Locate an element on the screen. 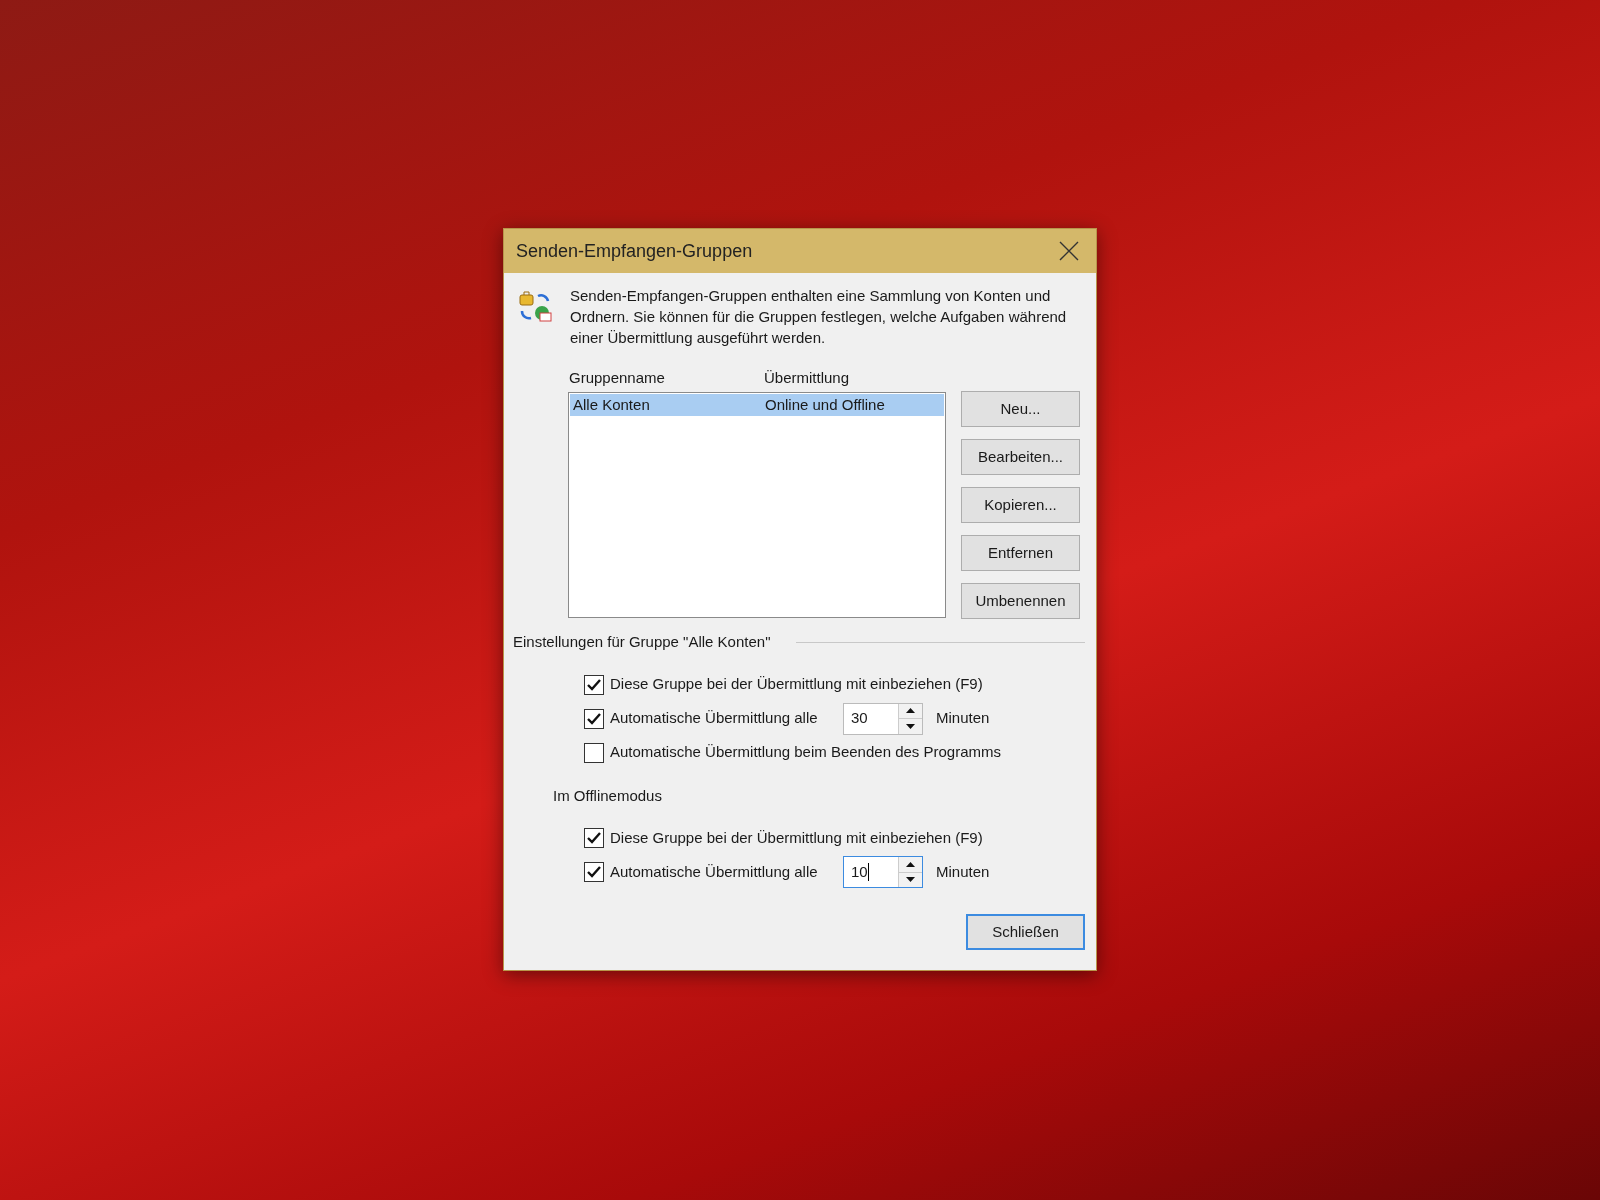 This screenshot has height=1200, width=1600. column-header: Übermittlung is located at coordinates (807, 378).